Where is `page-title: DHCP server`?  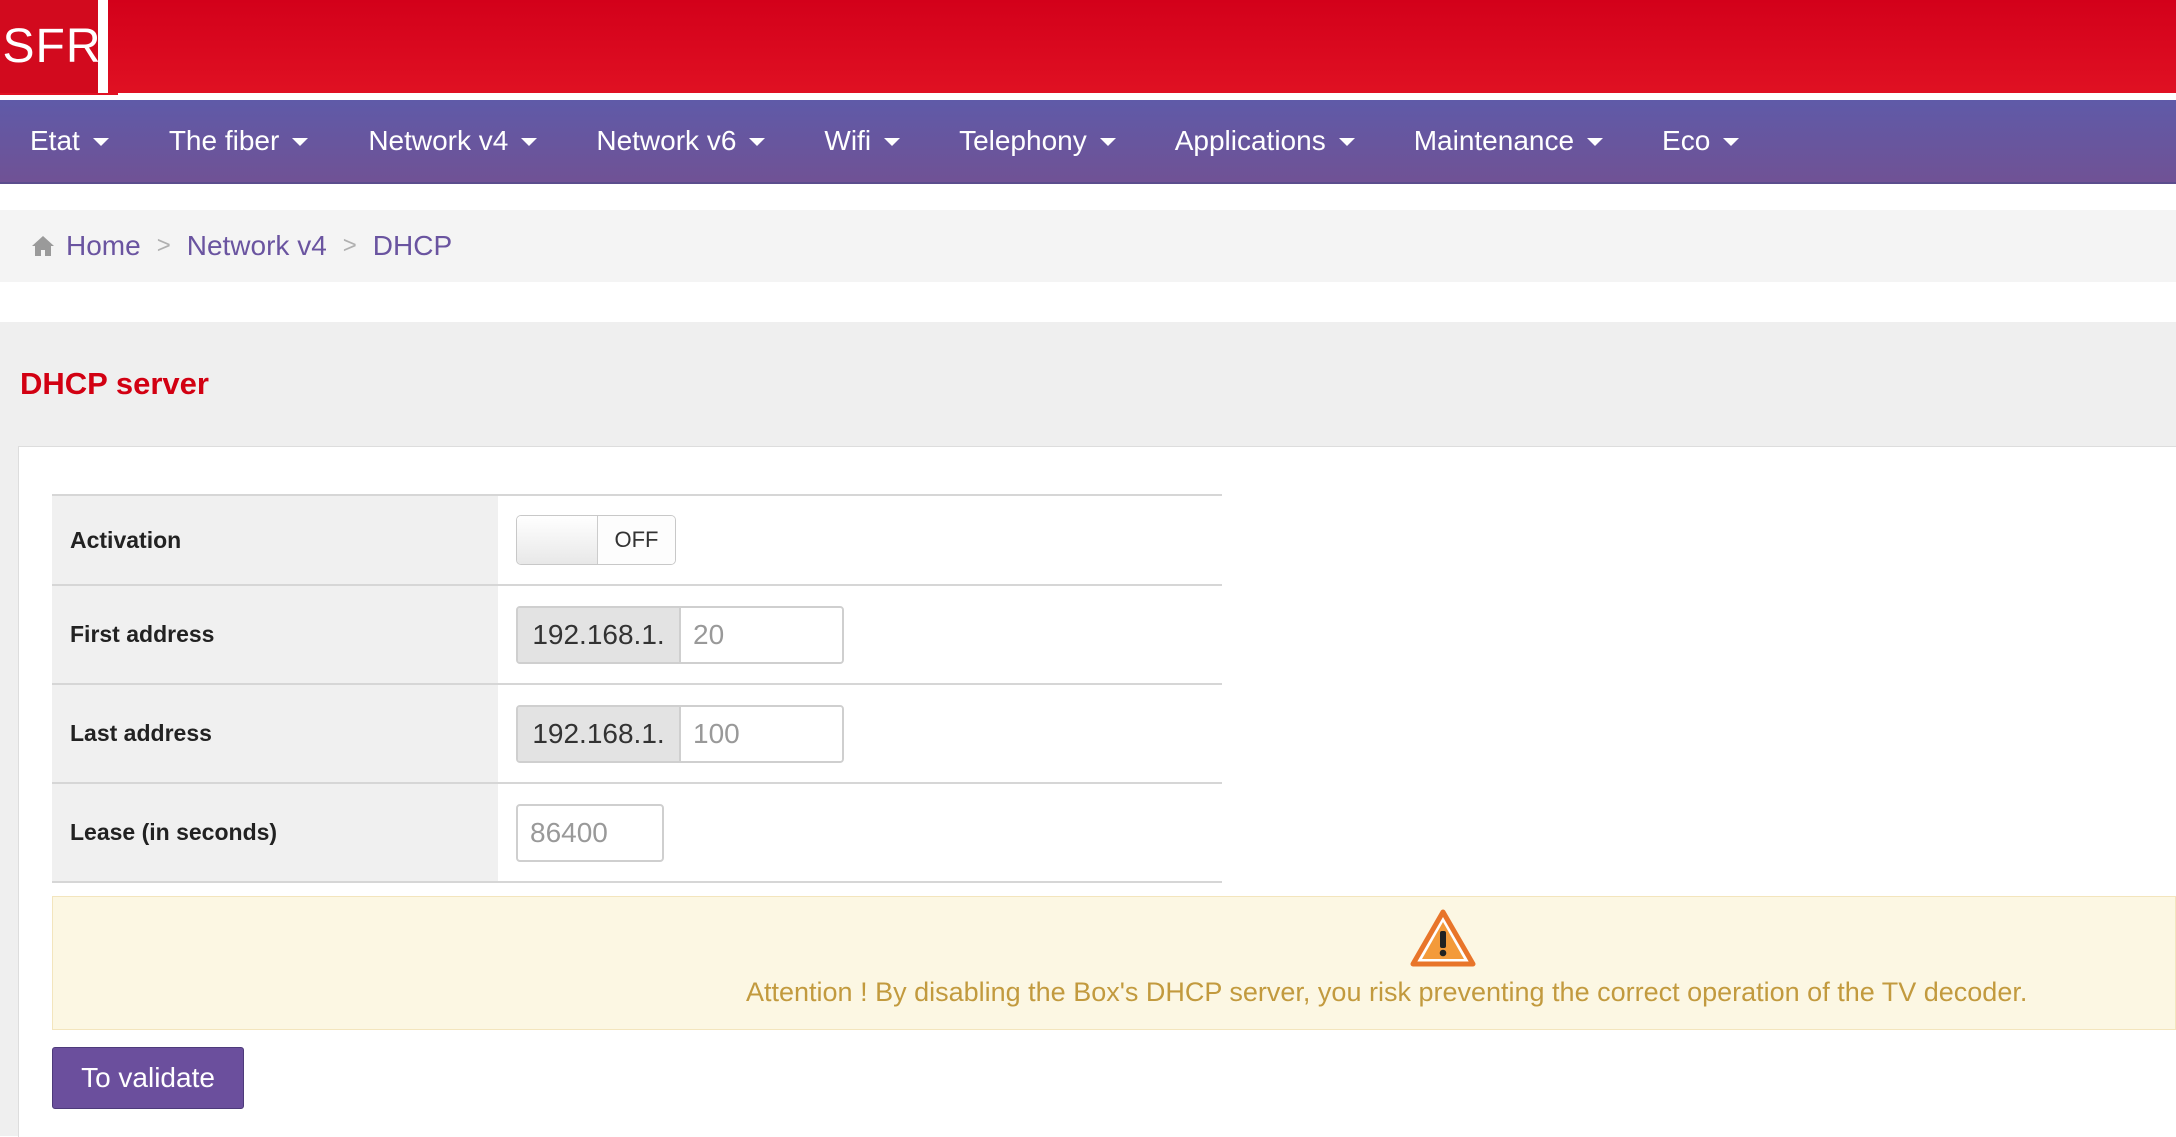
page-title: DHCP server is located at coordinates (114, 383).